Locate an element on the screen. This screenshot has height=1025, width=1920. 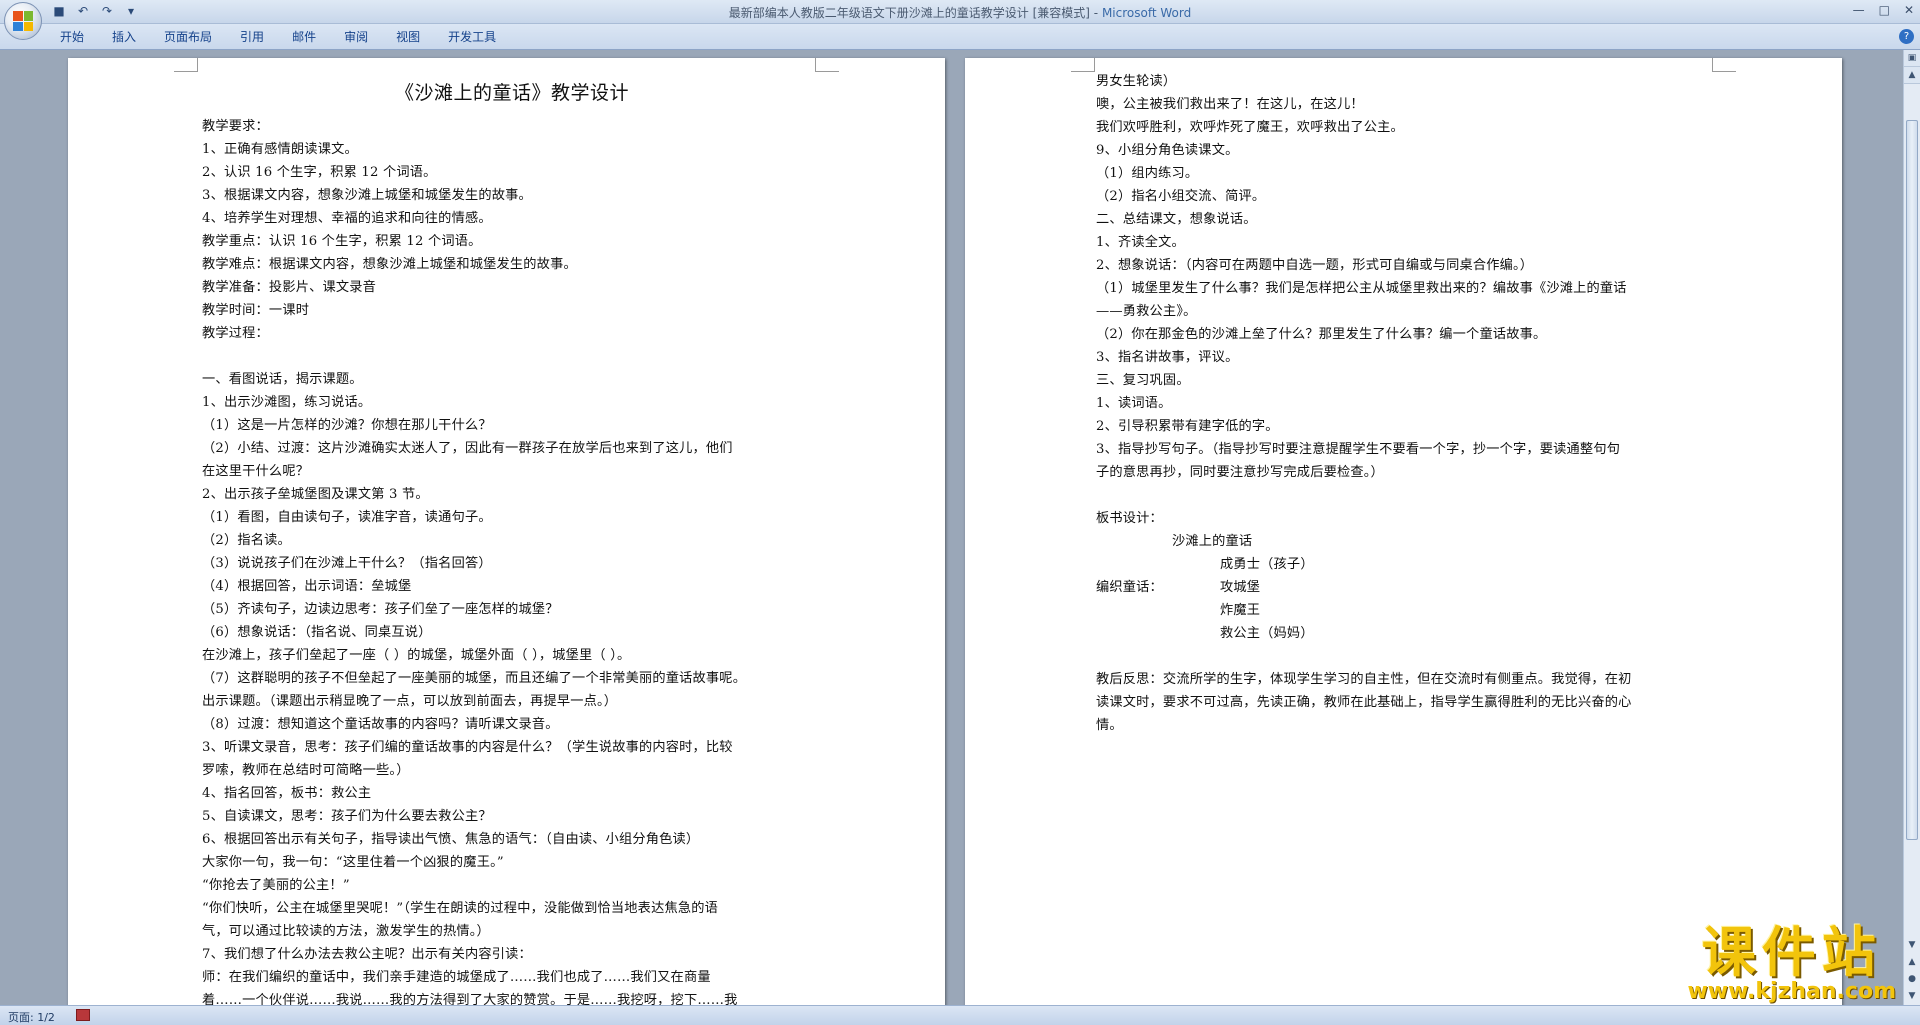
paragraph-line: （2）指名小组交流、简评。 is located at coordinates (1181, 196).